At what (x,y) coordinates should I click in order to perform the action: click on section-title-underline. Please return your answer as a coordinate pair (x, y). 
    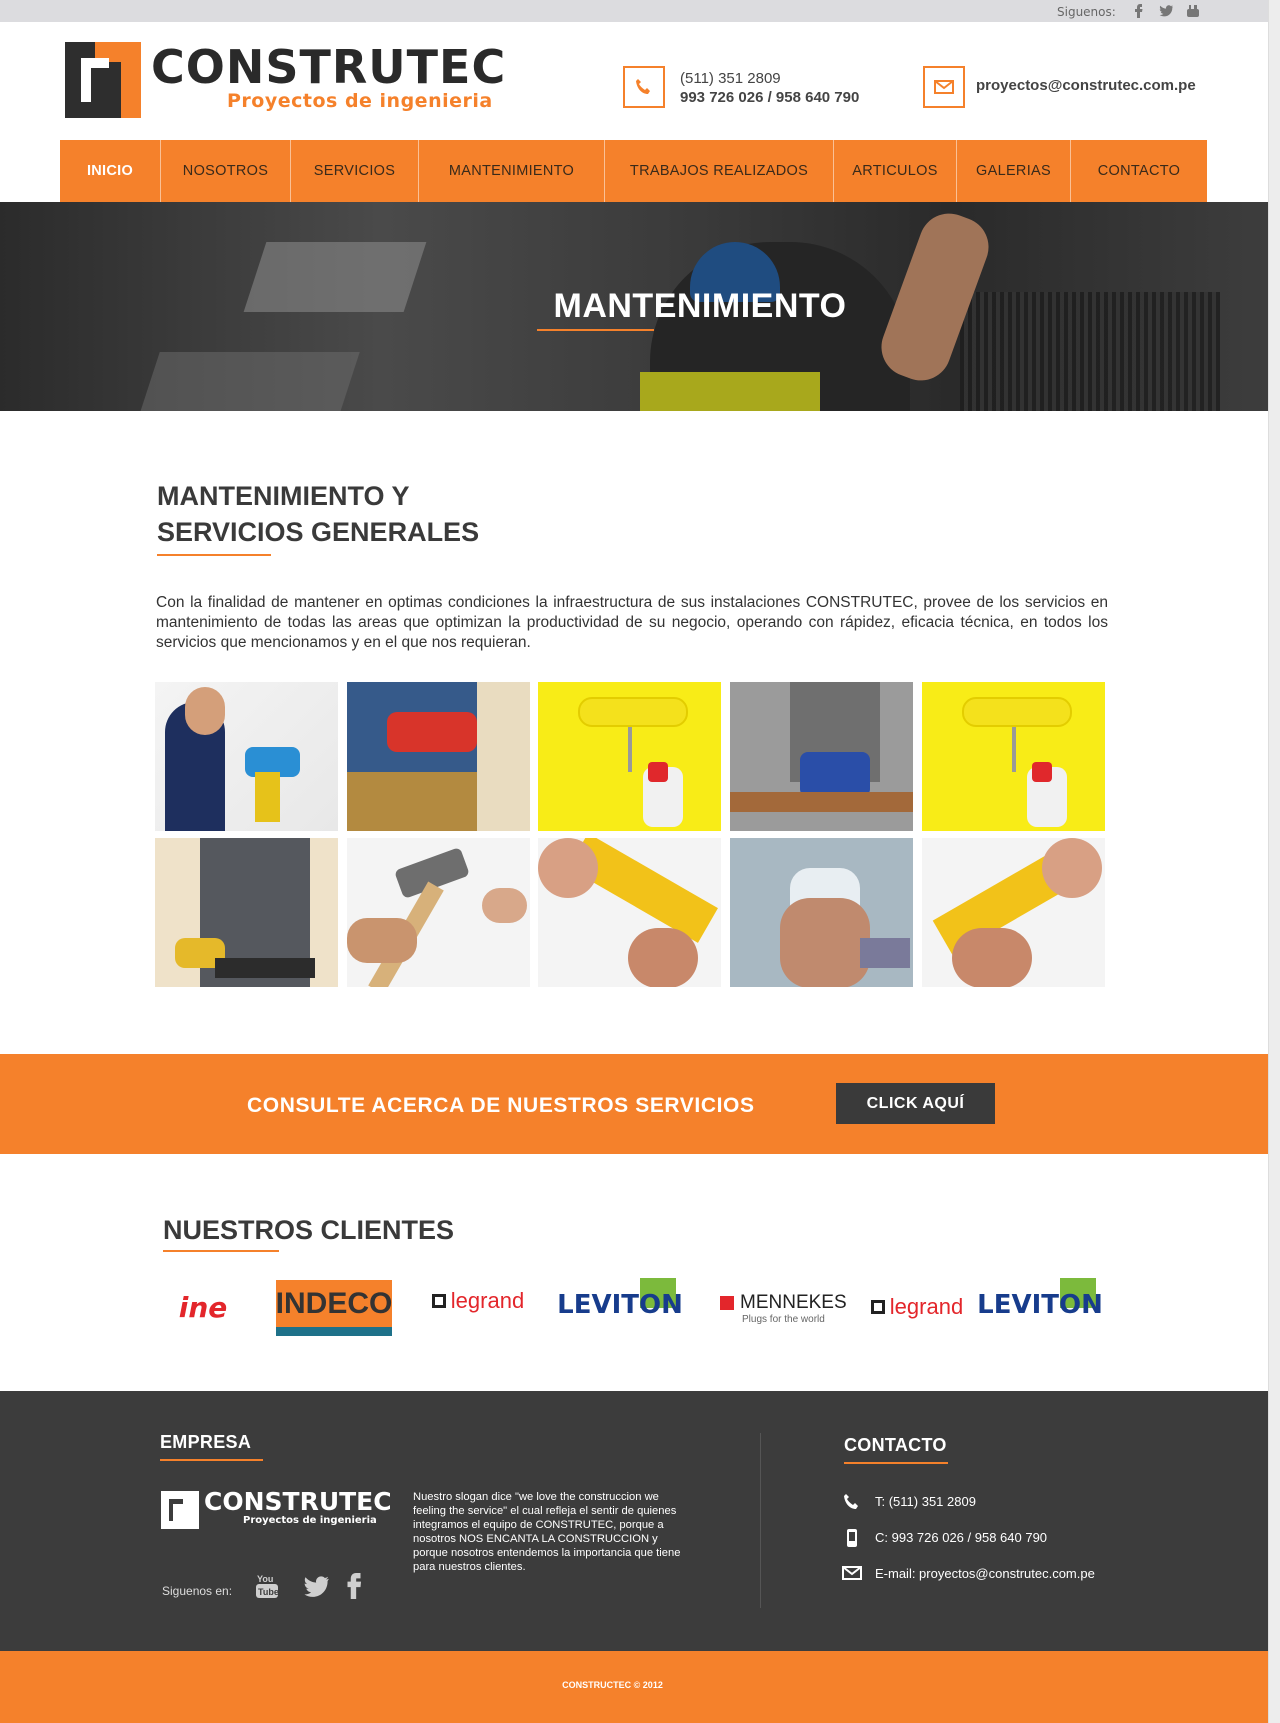
    Looking at the image, I should click on (214, 555).